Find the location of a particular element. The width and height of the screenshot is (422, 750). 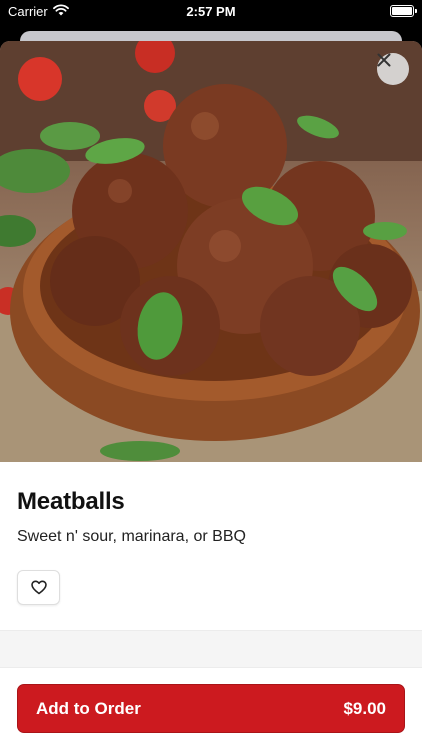

close-icon is located at coordinates (384, 60).